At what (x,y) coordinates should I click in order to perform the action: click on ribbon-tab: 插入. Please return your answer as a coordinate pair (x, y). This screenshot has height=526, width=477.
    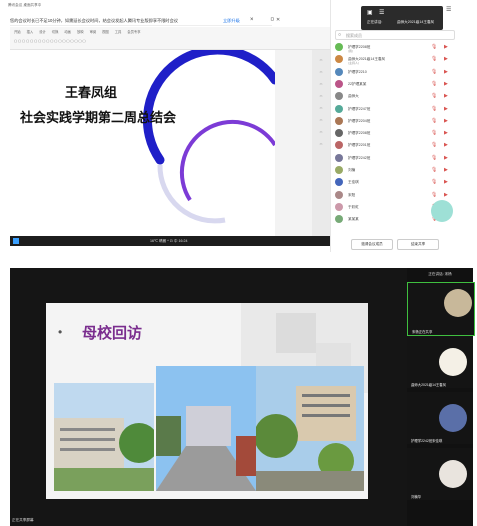
    Looking at the image, I should click on (30, 31).